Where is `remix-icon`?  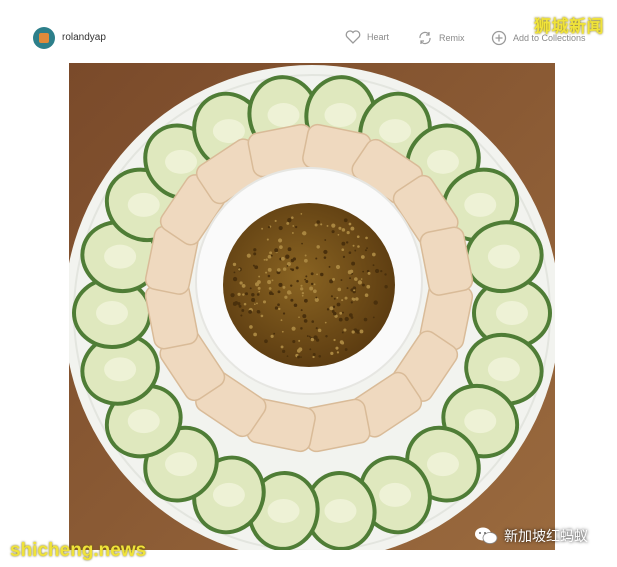
remix-icon is located at coordinates (425, 38).